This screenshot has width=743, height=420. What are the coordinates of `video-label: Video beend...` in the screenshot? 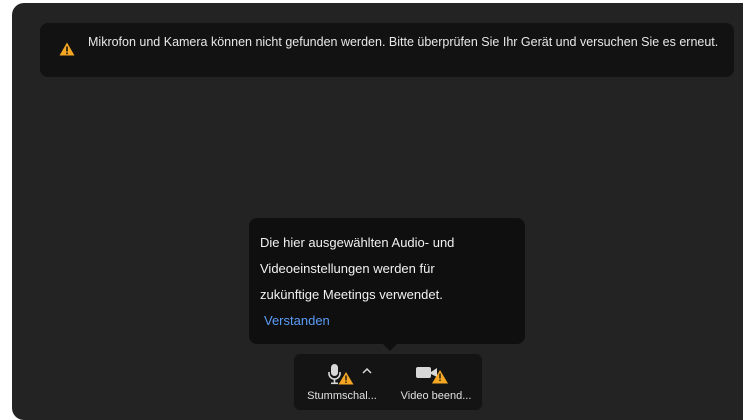 It's located at (436, 396).